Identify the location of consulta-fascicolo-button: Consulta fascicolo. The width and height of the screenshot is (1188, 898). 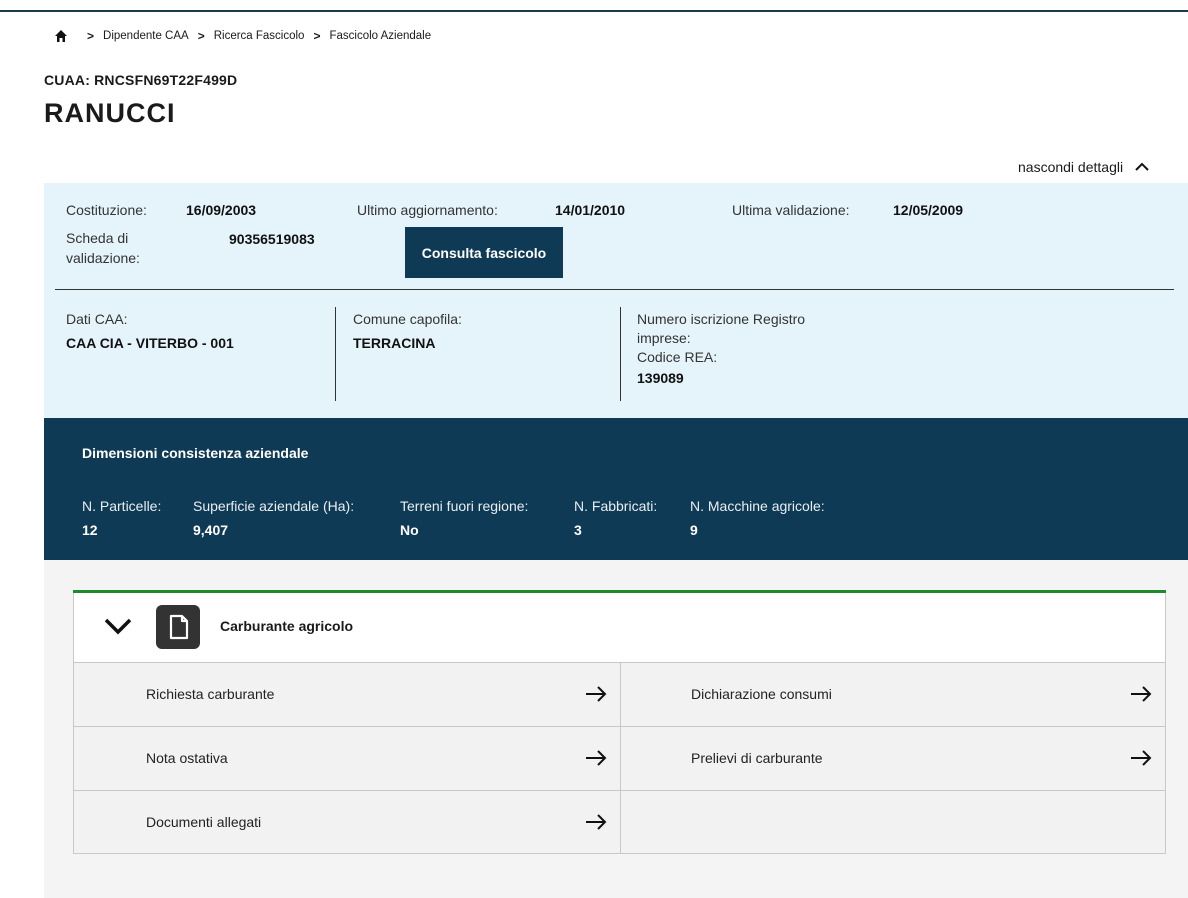
(484, 252).